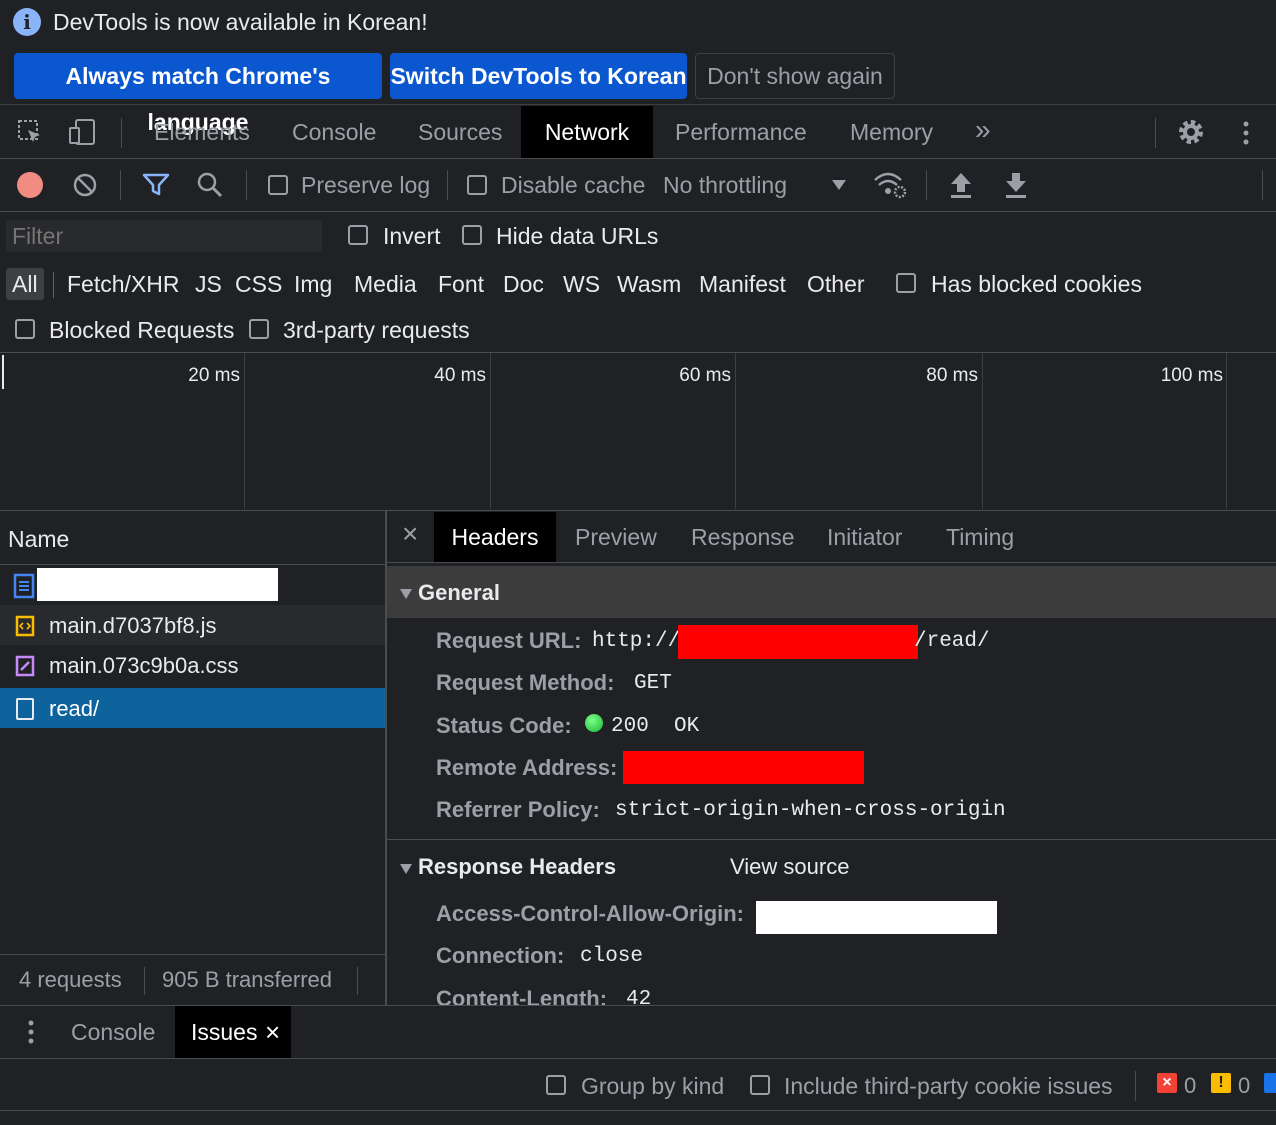  I want to click on request-row: main.d7037bf8.js, so click(192, 625).